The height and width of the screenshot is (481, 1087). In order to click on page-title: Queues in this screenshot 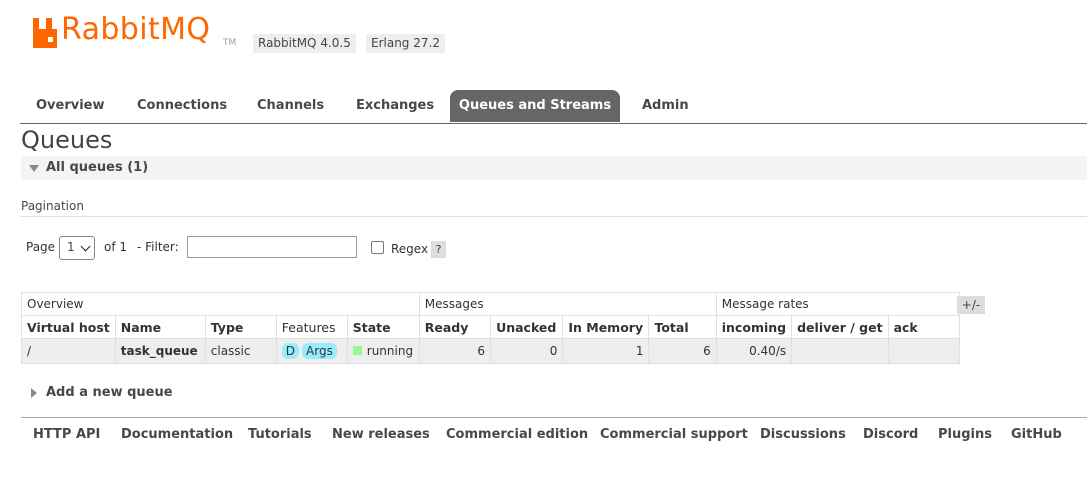, I will do `click(67, 140)`.